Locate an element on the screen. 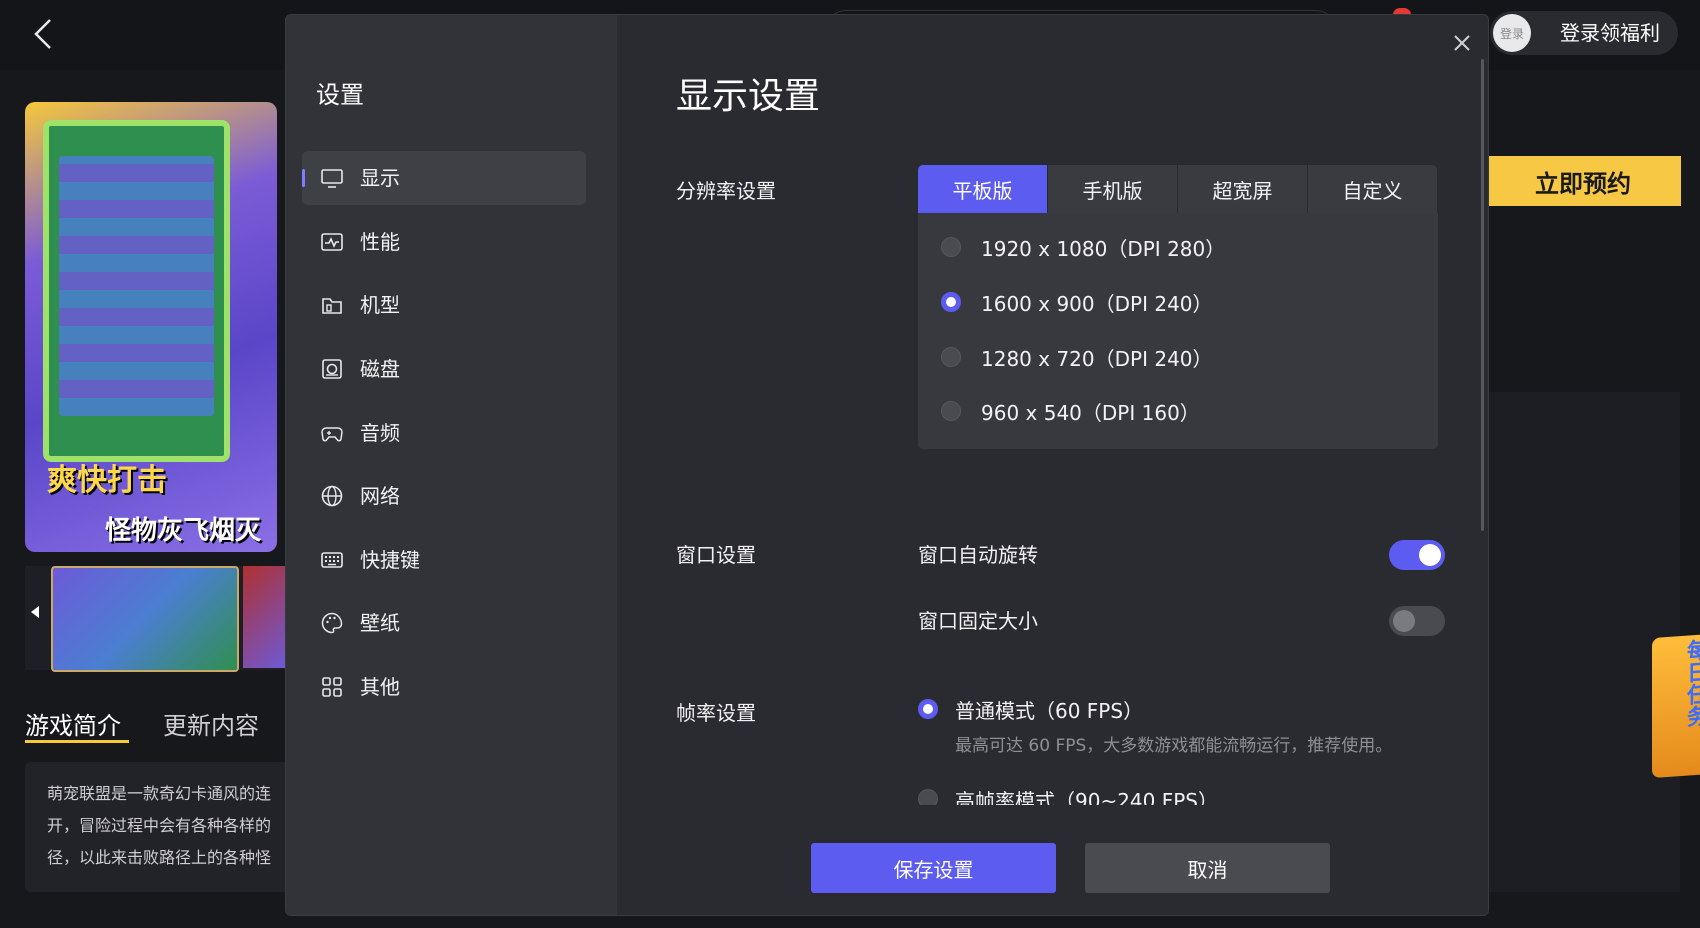 The image size is (1700, 928). resolution-tabs: 平板版 手机版 超宽屏 自定义 is located at coordinates (1178, 189).